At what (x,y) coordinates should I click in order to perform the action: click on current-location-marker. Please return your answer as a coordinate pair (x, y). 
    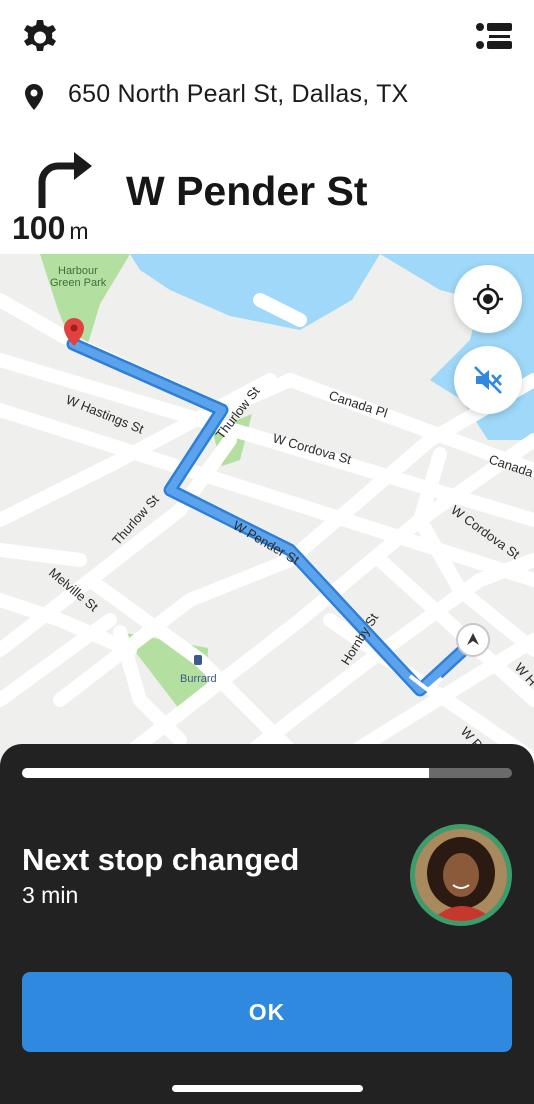
    Looking at the image, I should click on (473, 640).